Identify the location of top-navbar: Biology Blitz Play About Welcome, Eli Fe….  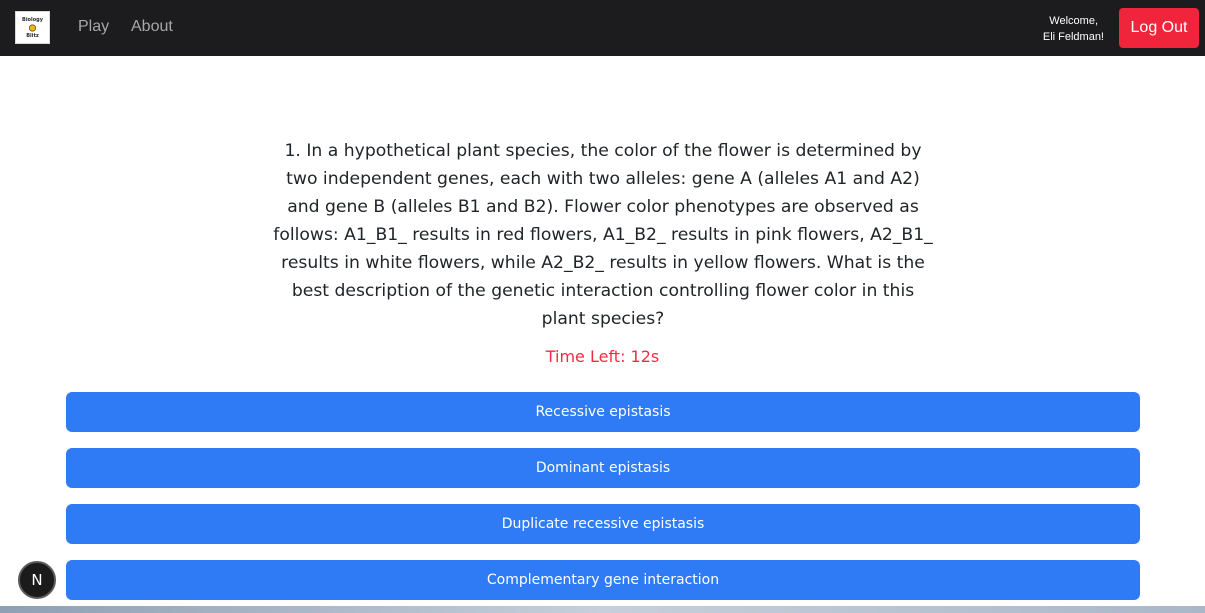
(602, 28).